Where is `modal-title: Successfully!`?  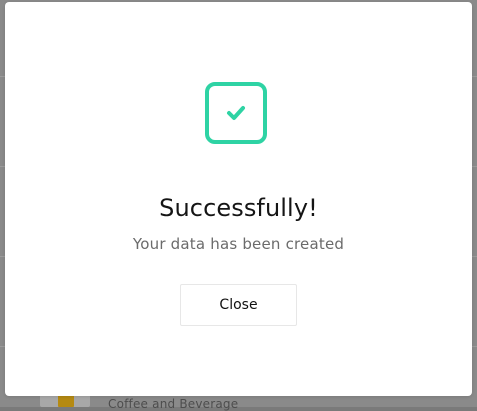 modal-title: Successfully! is located at coordinates (238, 208).